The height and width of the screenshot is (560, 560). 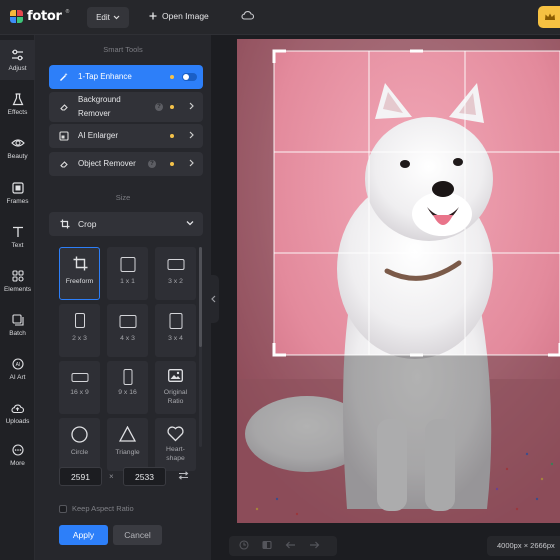 What do you see at coordinates (65, 225) in the screenshot?
I see `crop-icon` at bounding box center [65, 225].